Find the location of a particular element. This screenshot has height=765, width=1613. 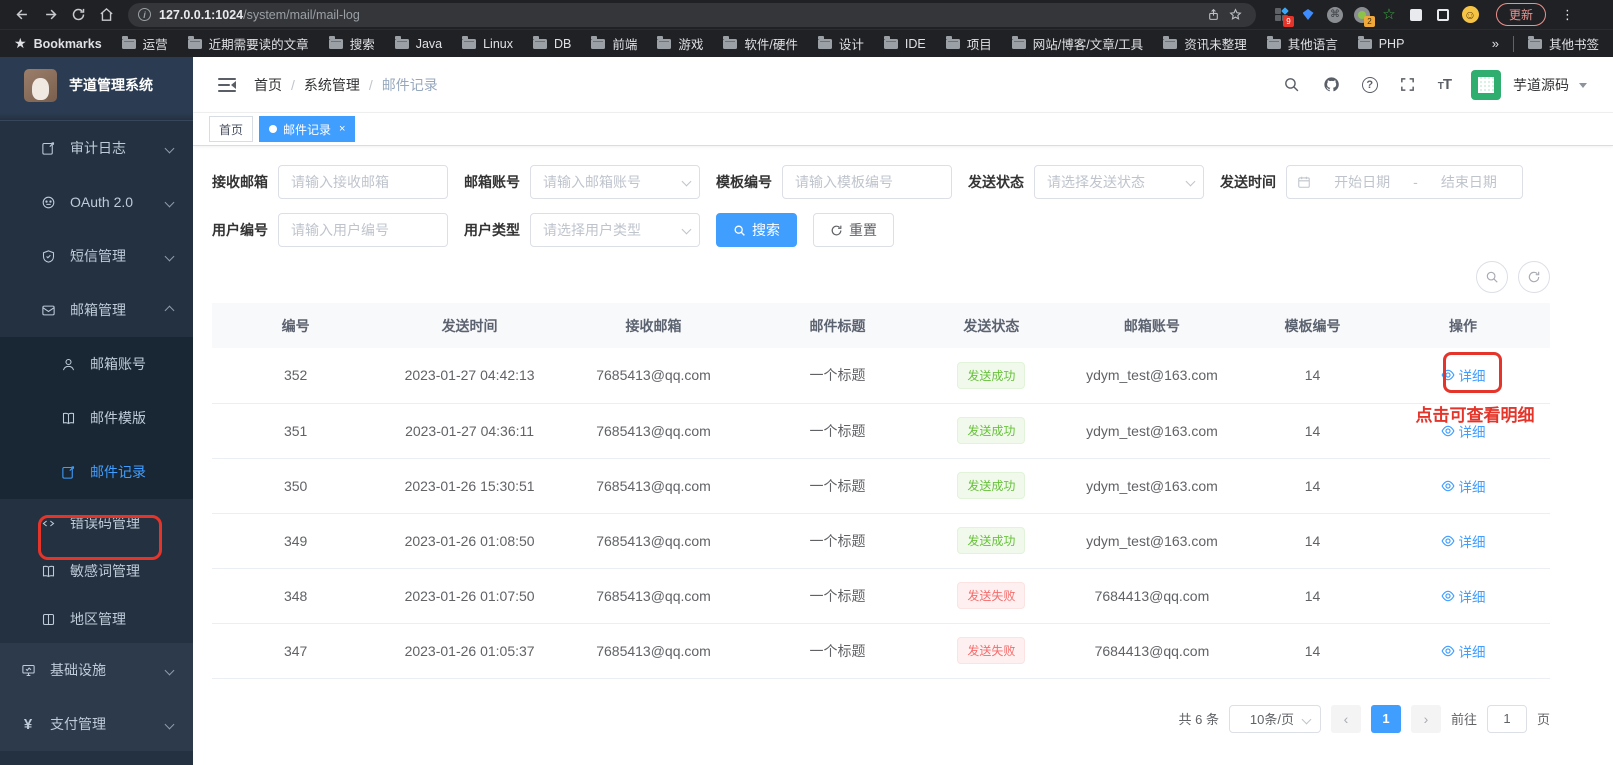

sidebar-item-infrastructure: 基础设施 is located at coordinates (96, 670).